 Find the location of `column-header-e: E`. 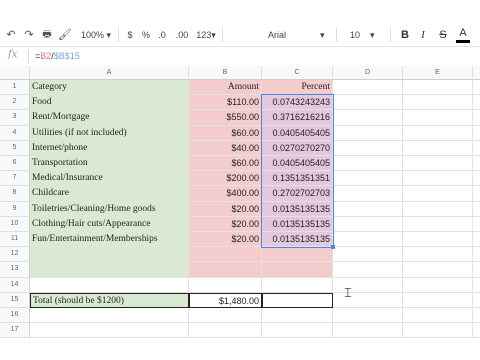

column-header-e: E is located at coordinates (438, 73).